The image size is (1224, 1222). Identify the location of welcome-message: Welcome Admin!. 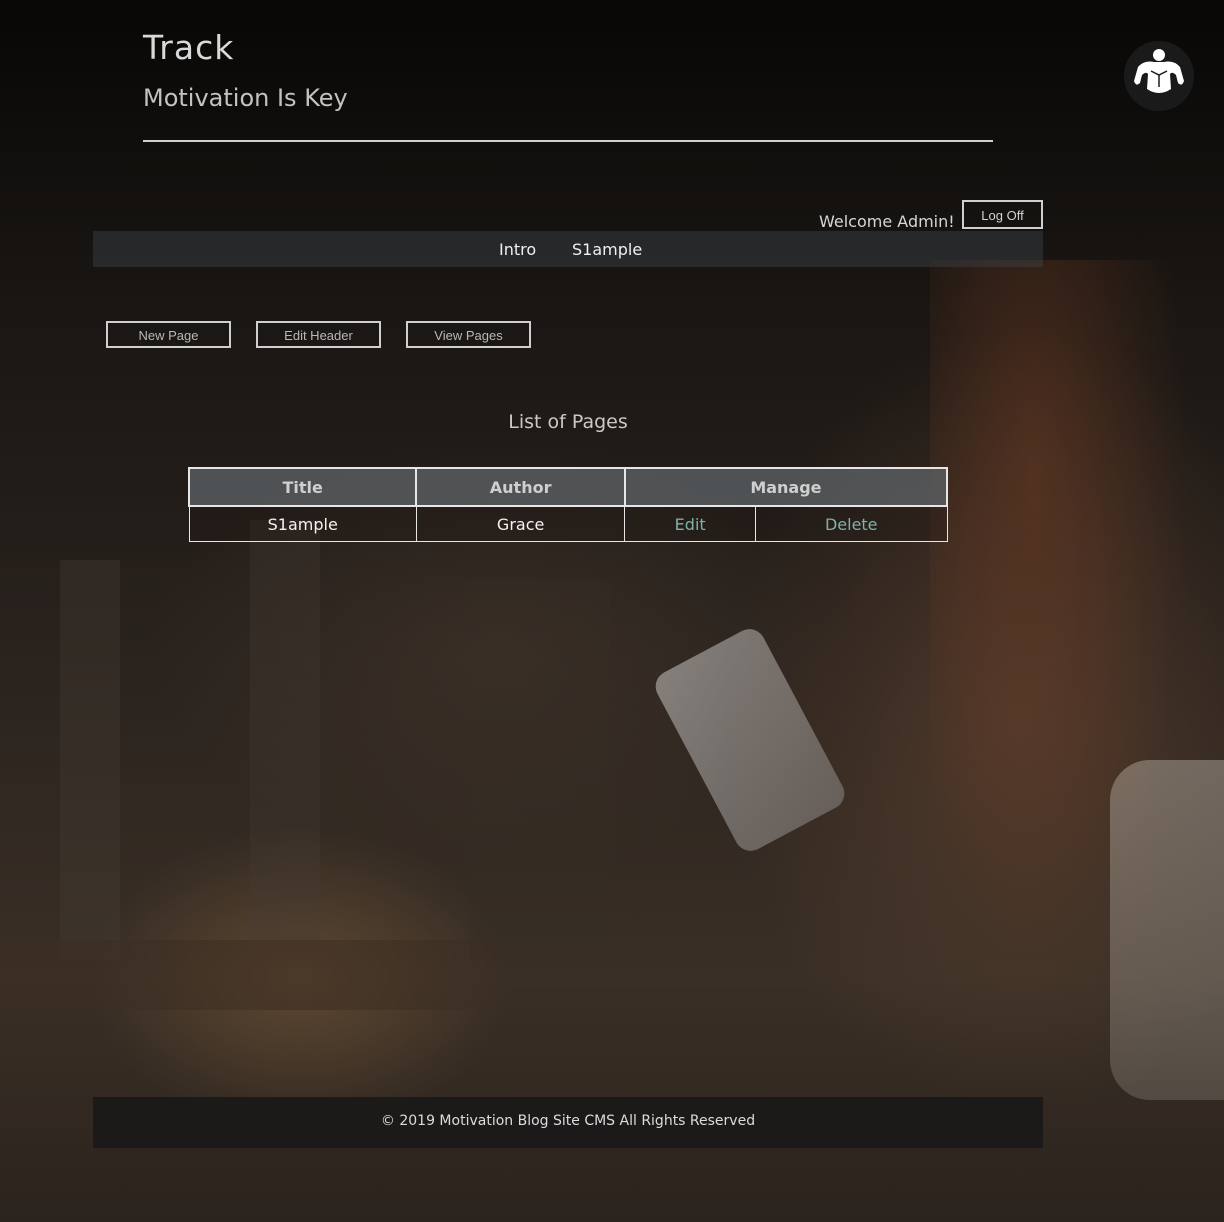
(887, 221).